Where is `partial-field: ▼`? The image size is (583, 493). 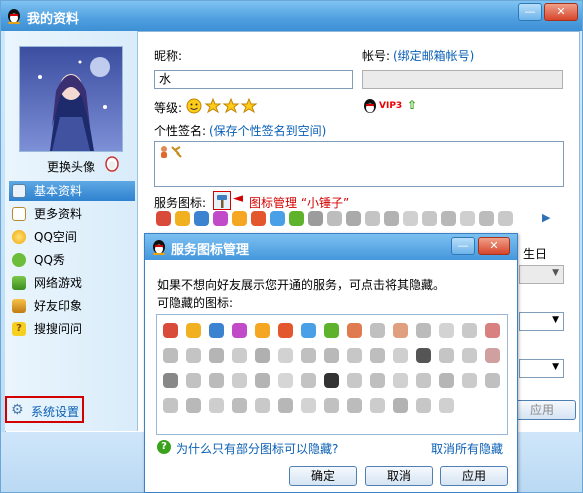
partial-field: ▼ is located at coordinates (541, 274).